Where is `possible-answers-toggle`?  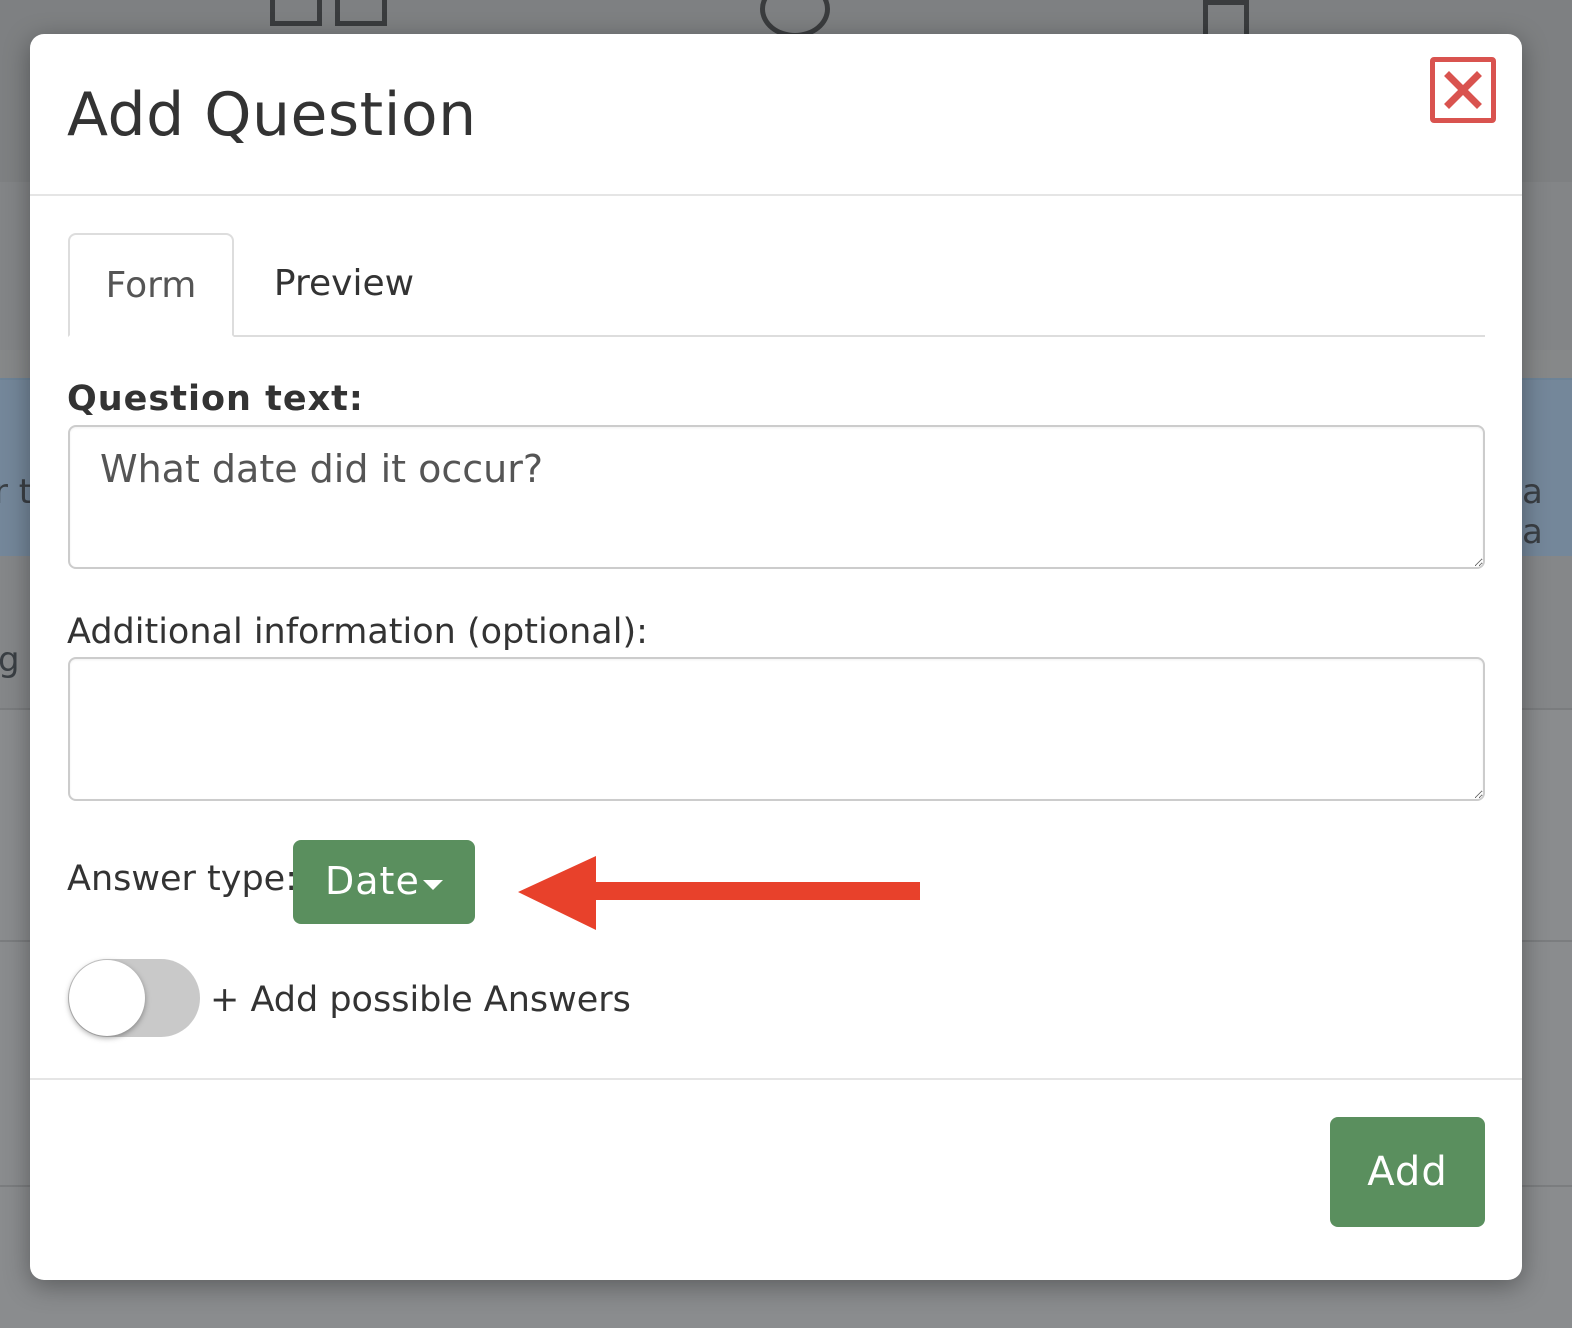
possible-answers-toggle is located at coordinates (134, 998).